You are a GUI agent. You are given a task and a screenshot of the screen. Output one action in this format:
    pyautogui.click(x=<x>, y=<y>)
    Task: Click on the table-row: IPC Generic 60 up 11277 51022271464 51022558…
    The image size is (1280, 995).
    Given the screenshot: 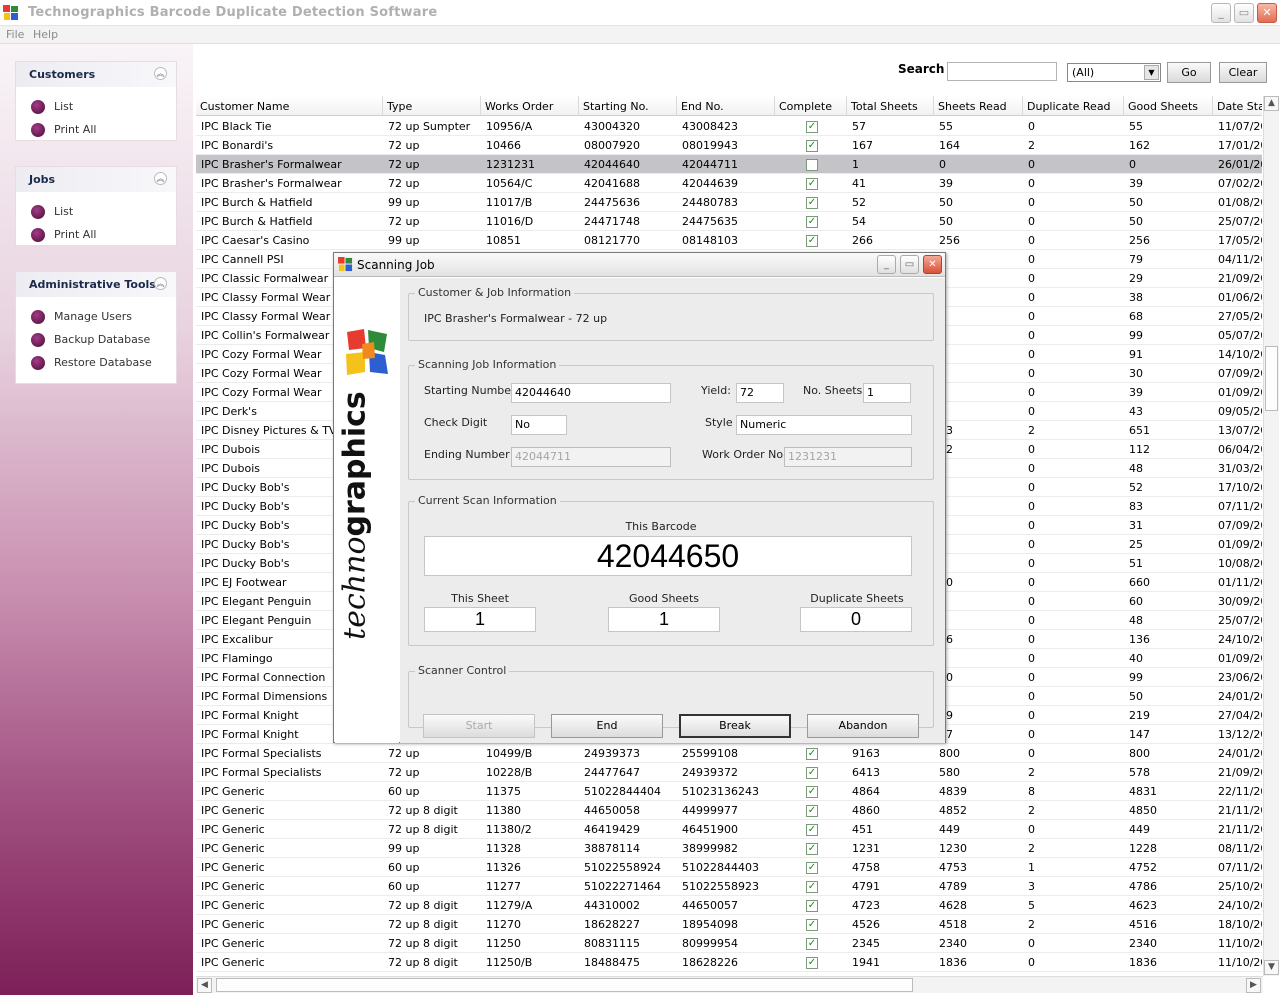 What is the action you would take?
    pyautogui.click(x=729, y=886)
    